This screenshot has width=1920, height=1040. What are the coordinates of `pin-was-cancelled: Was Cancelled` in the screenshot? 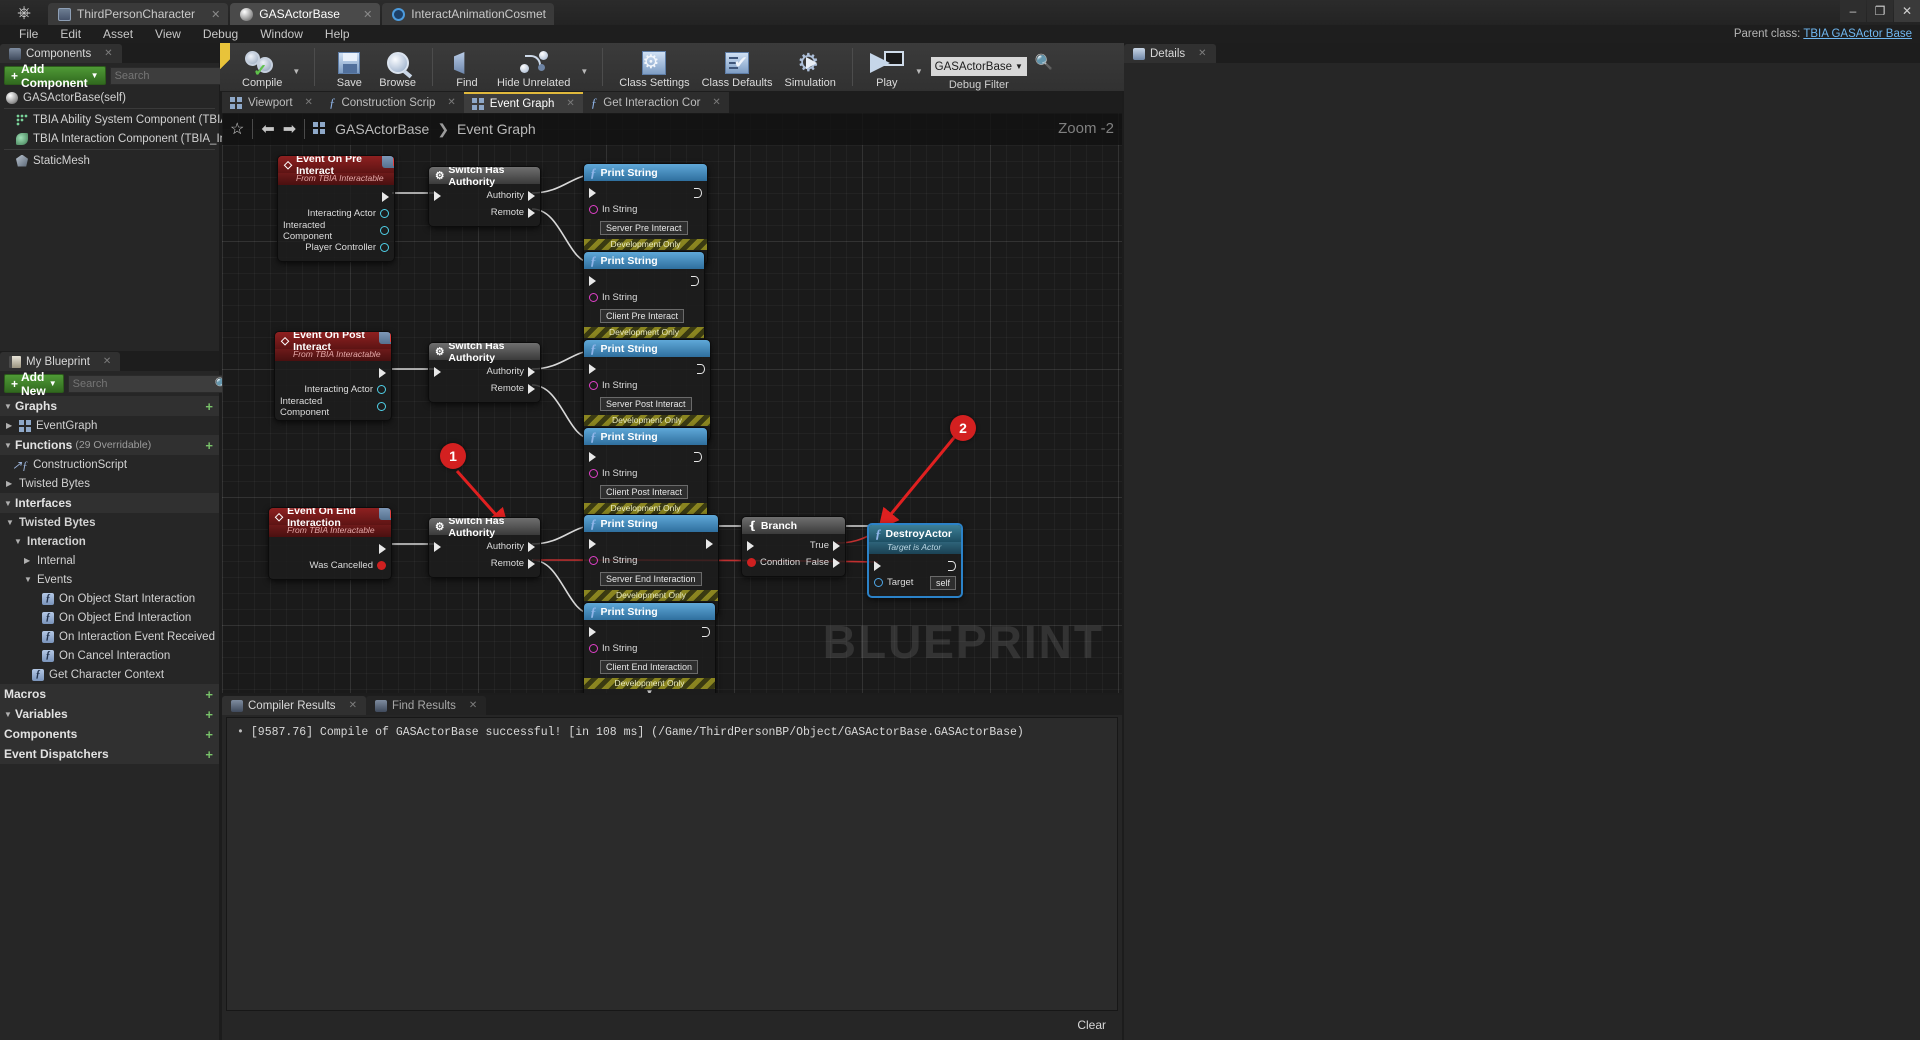 It's located at (330, 565).